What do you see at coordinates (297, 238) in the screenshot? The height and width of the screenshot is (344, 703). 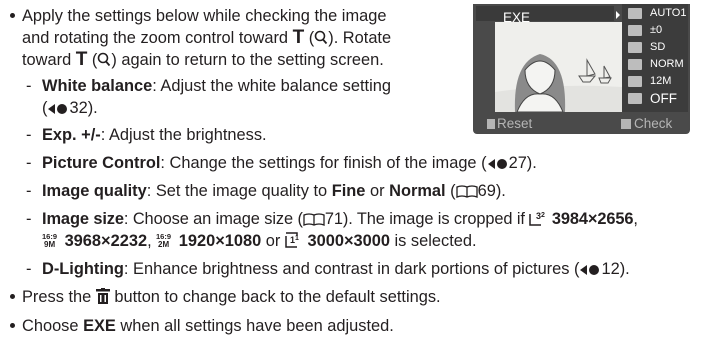 I see `svg-text: 1` at bounding box center [297, 238].